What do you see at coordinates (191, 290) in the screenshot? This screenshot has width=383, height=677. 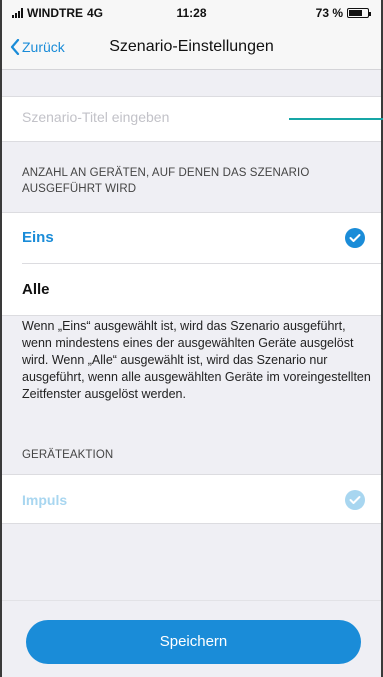 I see `option-alle: Alle` at bounding box center [191, 290].